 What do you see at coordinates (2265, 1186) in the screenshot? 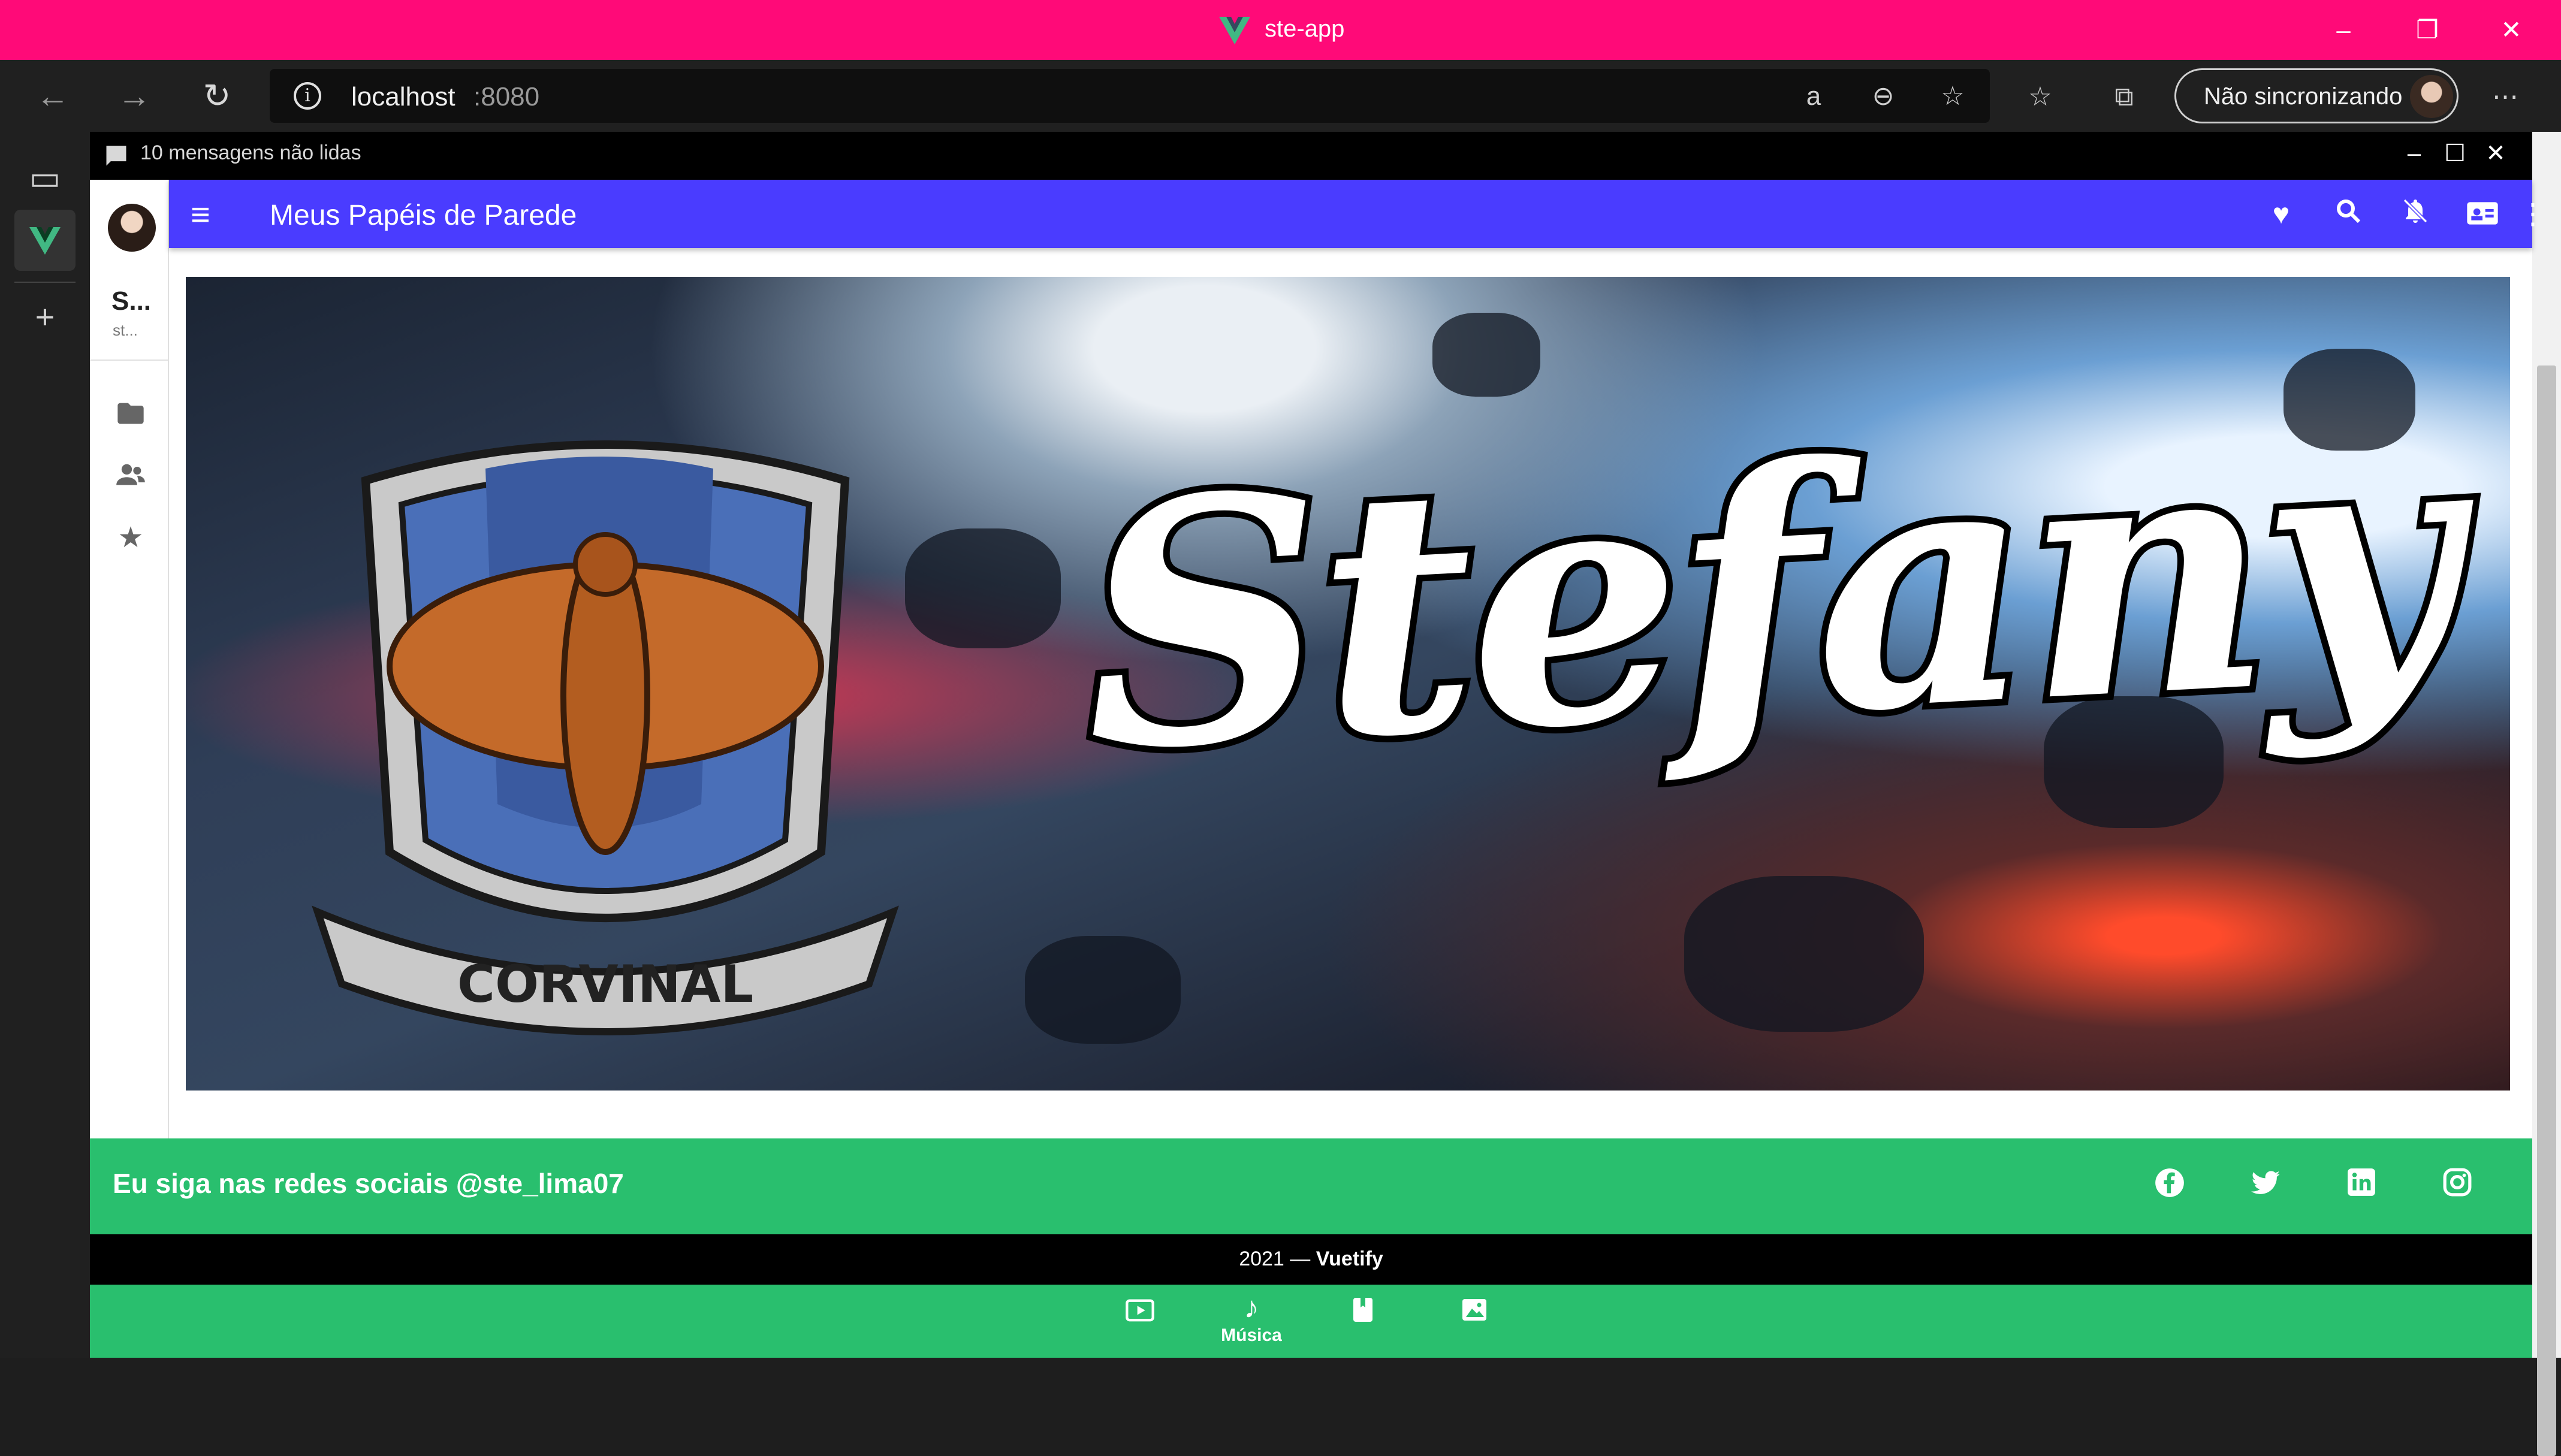
I see `twitter-icon` at bounding box center [2265, 1186].